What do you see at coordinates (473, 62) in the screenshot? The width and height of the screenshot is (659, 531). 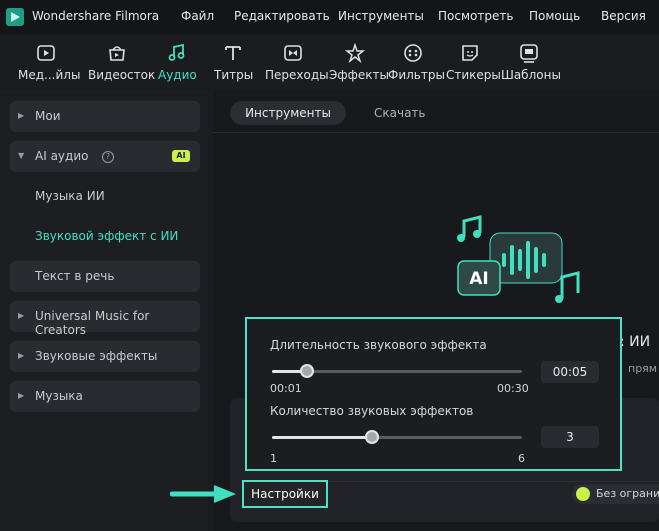 I see `tool-stickers: Стикеры` at bounding box center [473, 62].